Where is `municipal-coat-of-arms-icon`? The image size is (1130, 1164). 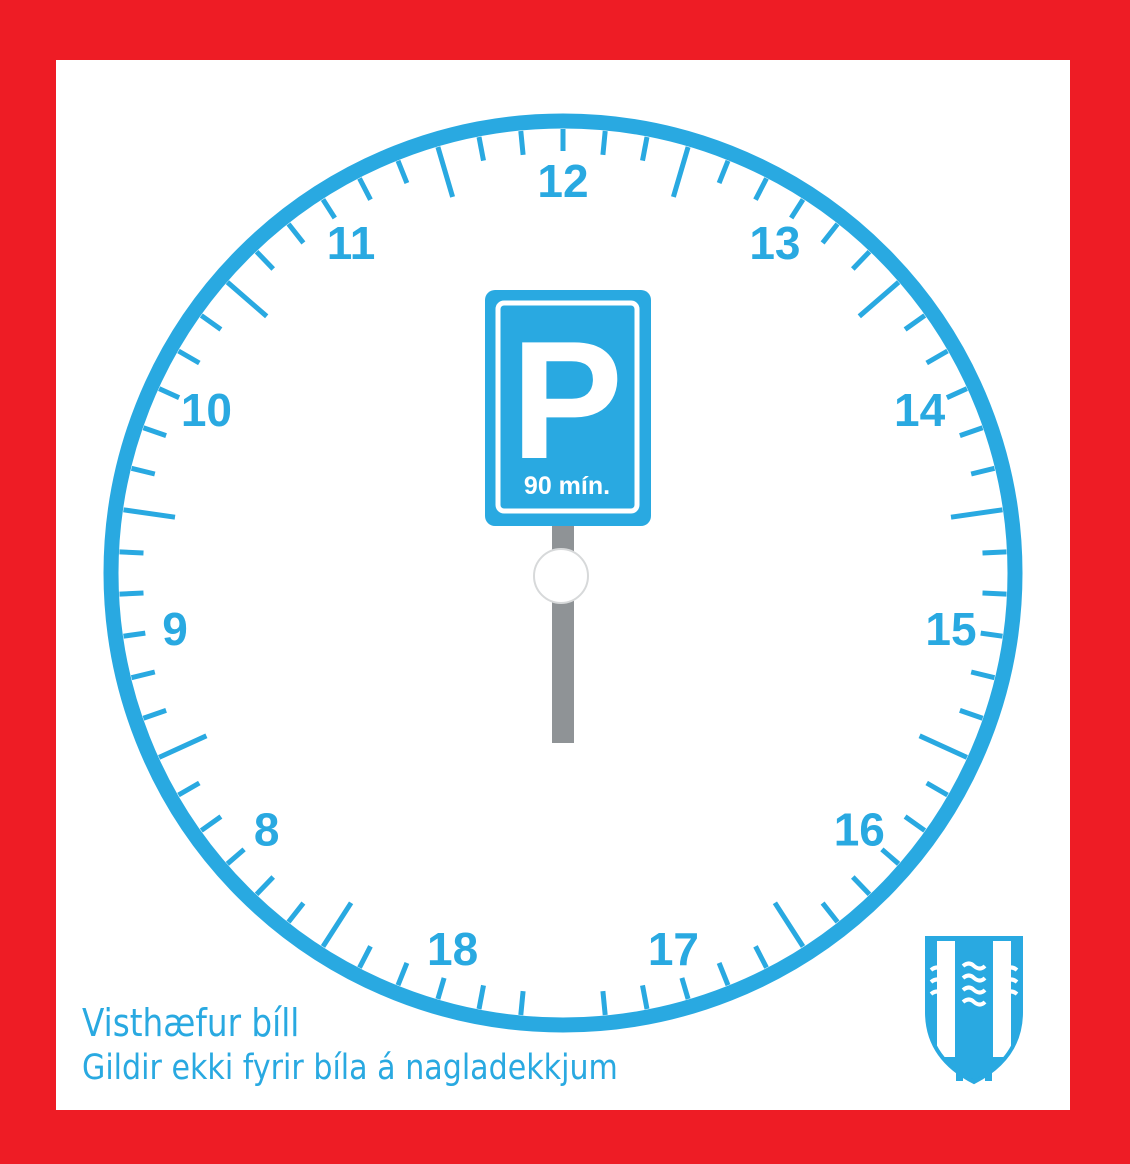 municipal-coat-of-arms-icon is located at coordinates (974, 1010).